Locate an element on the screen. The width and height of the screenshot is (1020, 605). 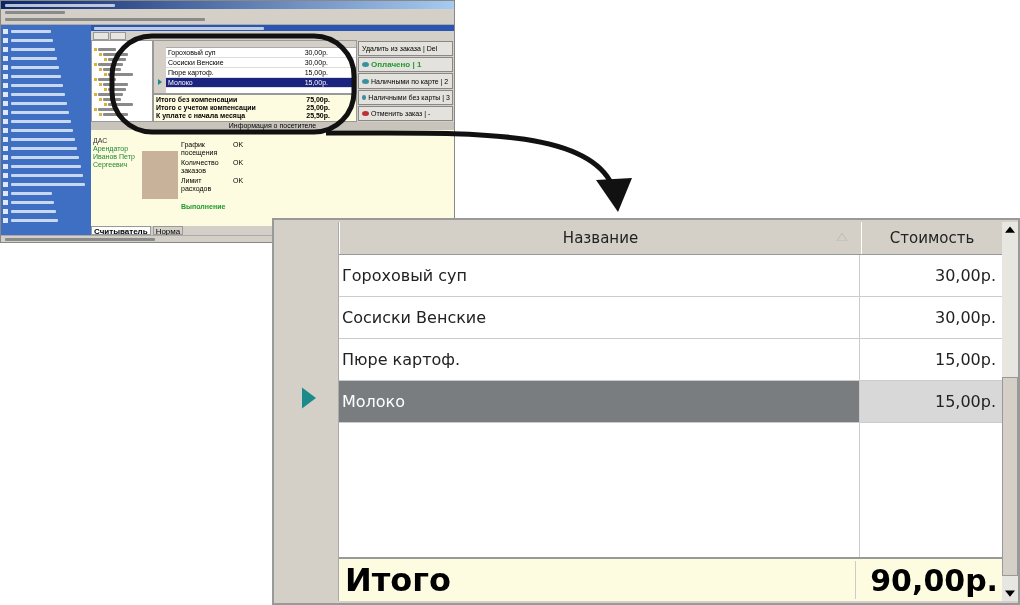
table-row: Сосиски Венские 30,00р. is located at coordinates (670, 318).